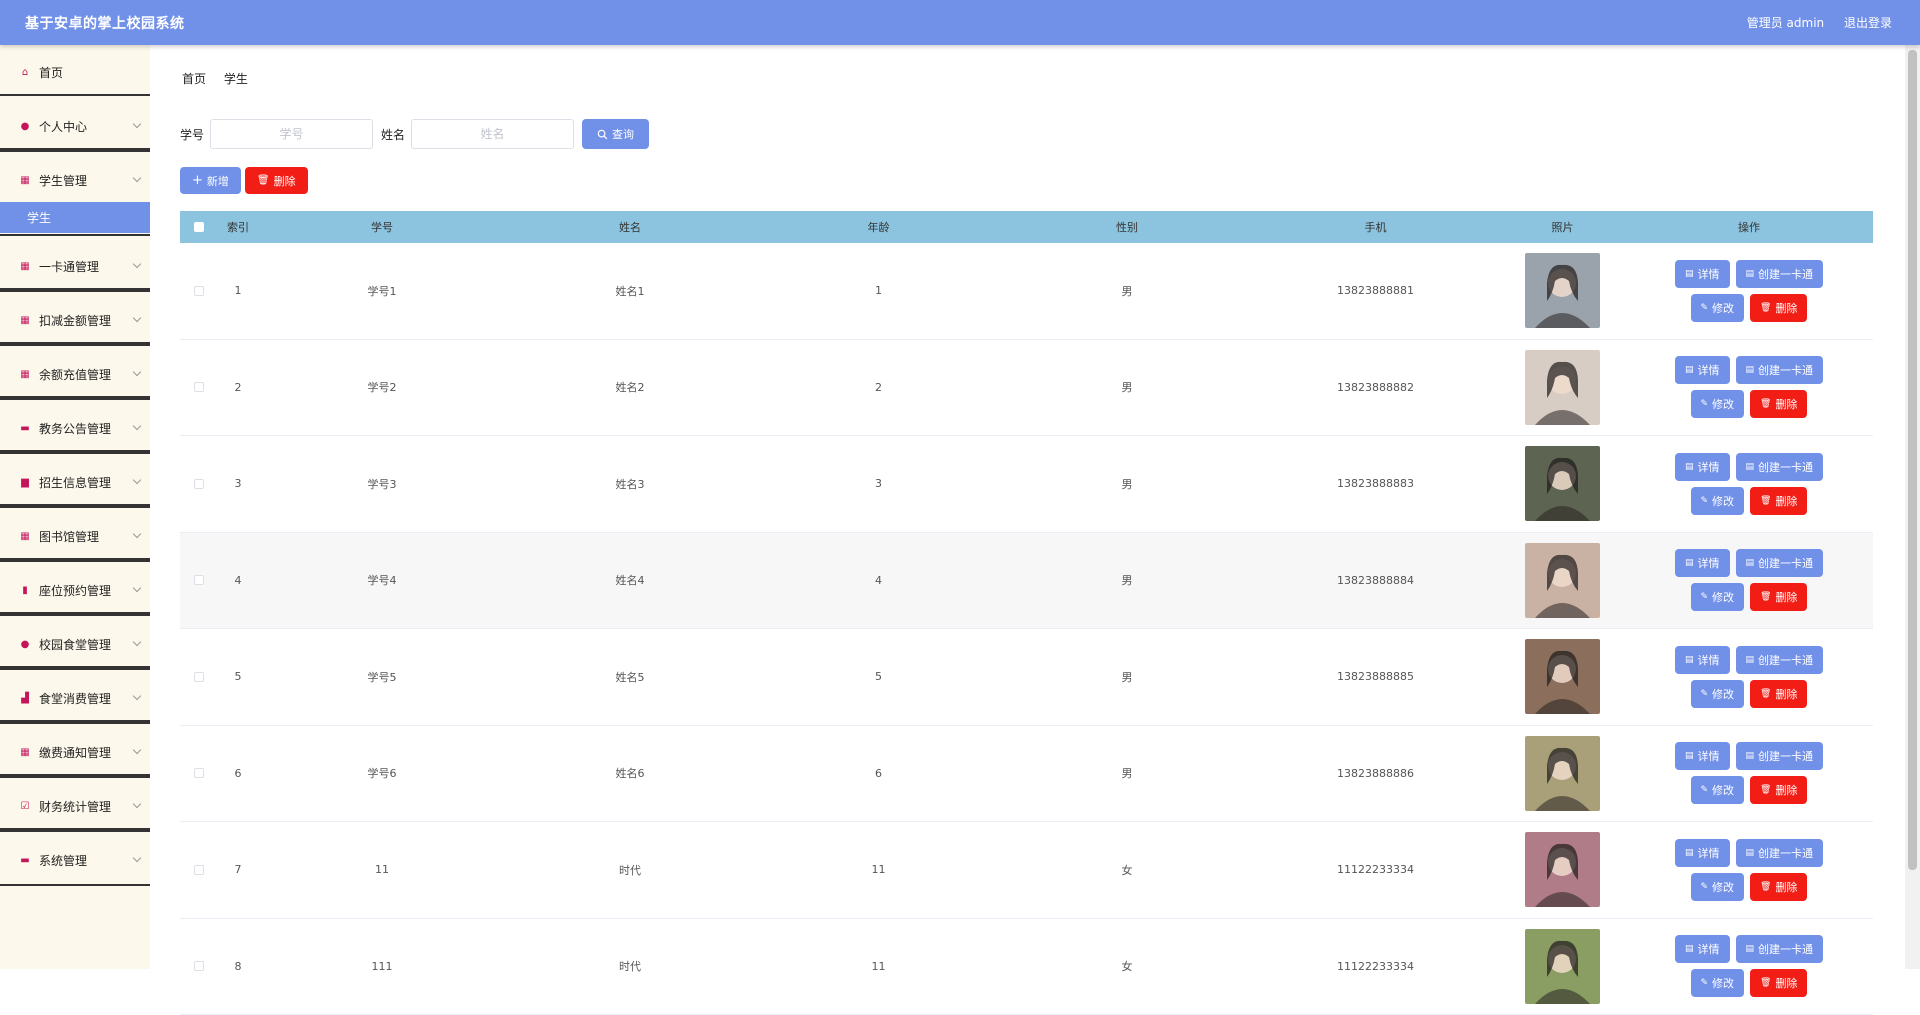  I want to click on user-icon: ●, so click(25, 644).